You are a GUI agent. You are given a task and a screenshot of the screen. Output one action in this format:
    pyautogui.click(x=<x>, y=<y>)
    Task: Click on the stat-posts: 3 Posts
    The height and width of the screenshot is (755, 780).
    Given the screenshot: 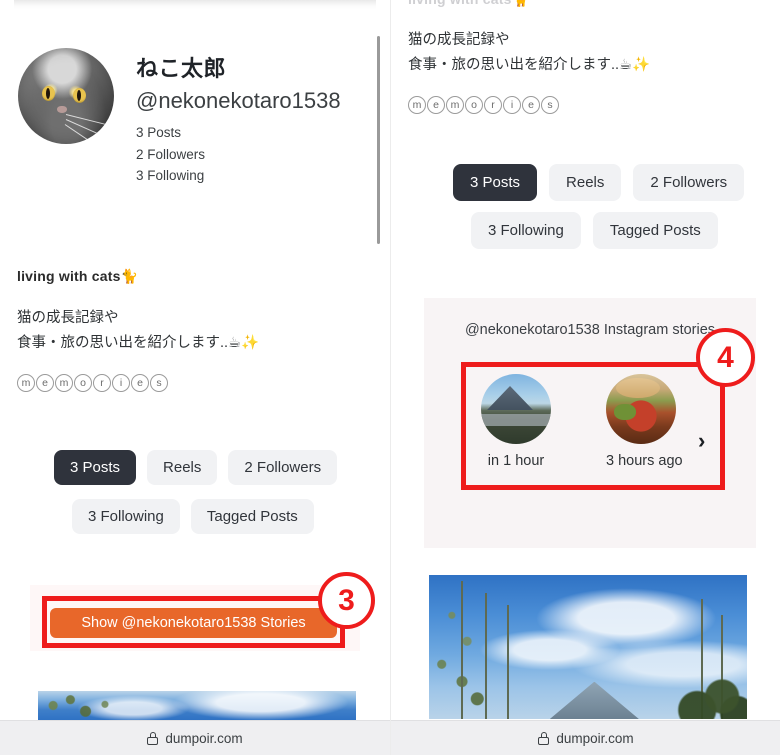 What is the action you would take?
    pyautogui.click(x=159, y=133)
    